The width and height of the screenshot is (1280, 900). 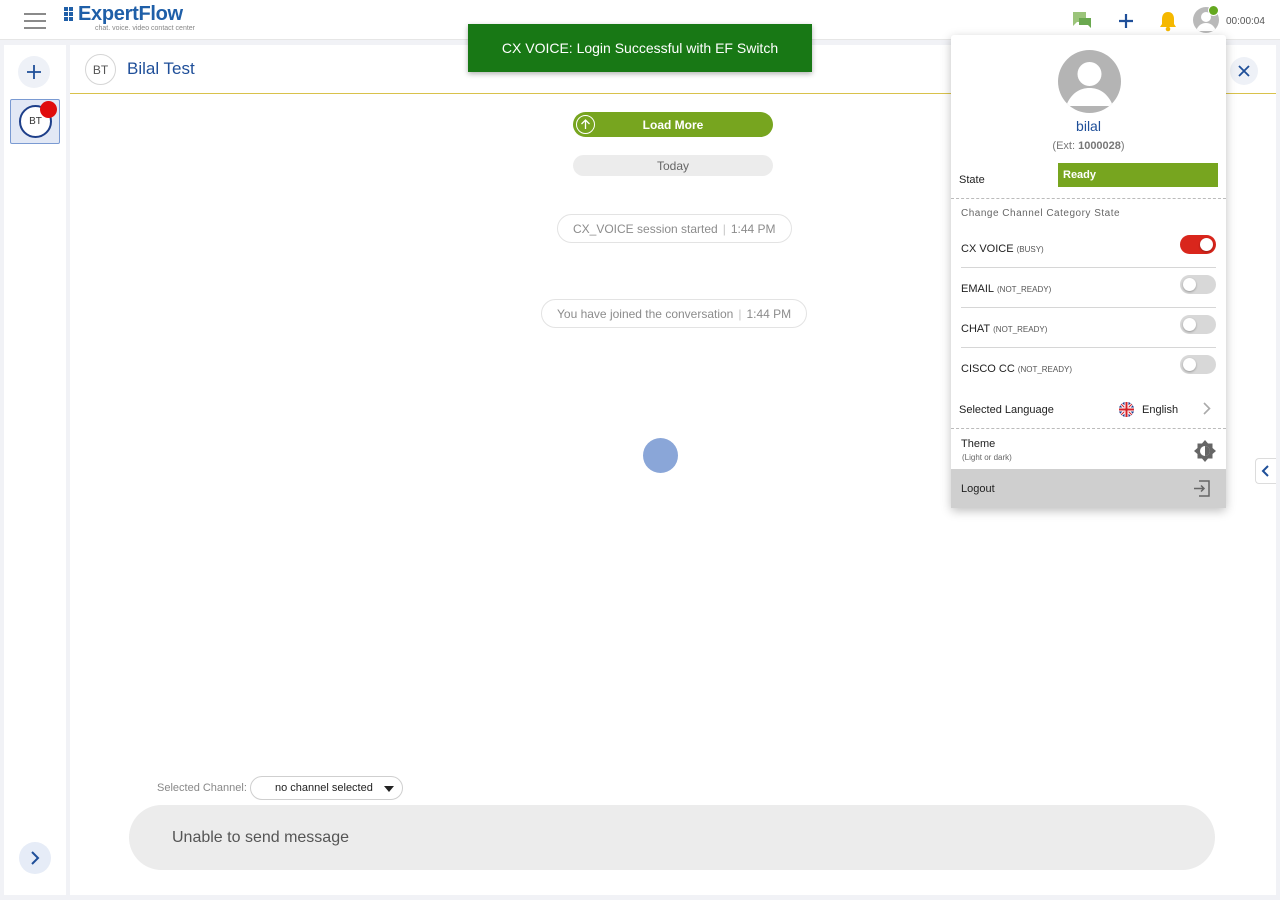 What do you see at coordinates (389, 789) in the screenshot?
I see `caret-down-icon` at bounding box center [389, 789].